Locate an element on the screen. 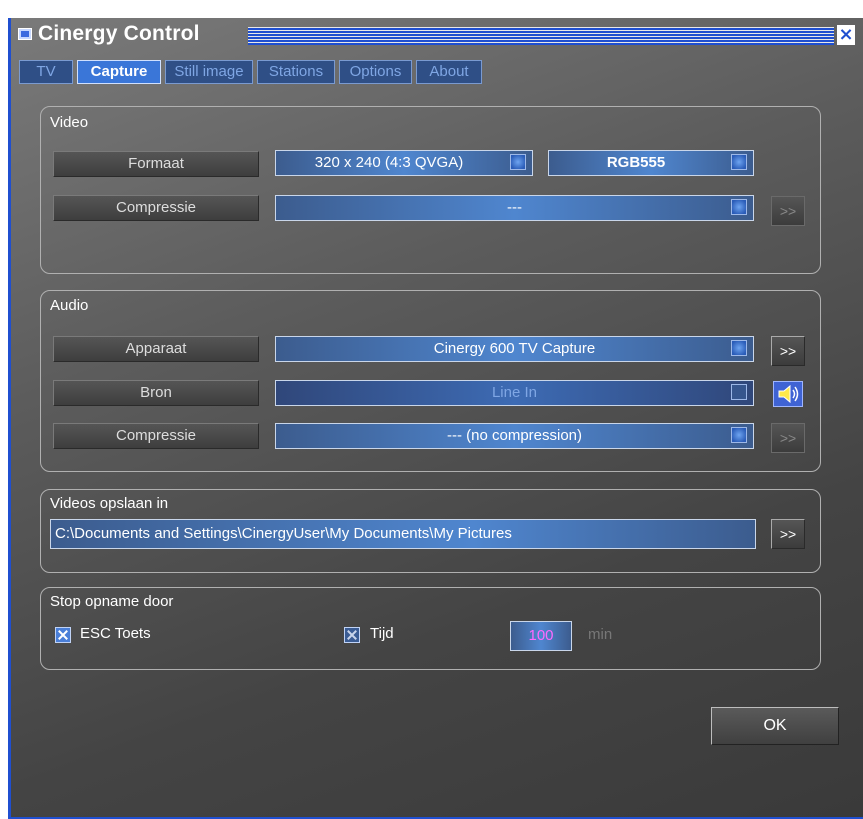  video-group-label: Video is located at coordinates (69, 122).